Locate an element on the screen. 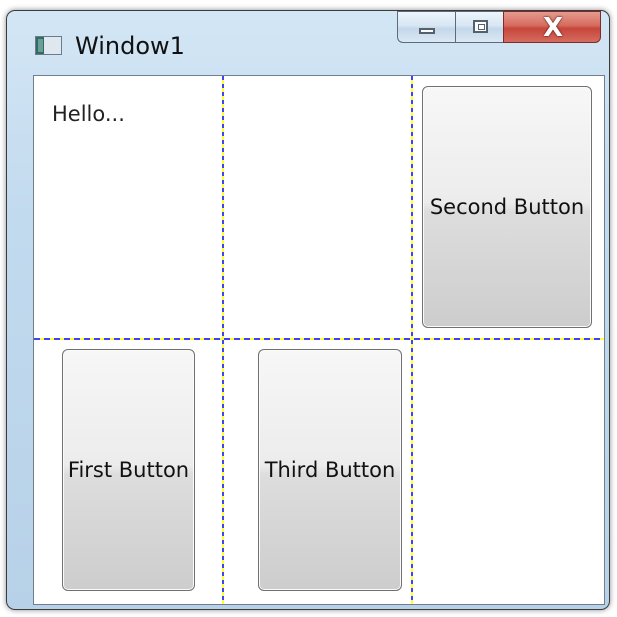 This screenshot has height=617, width=617. minimize-button is located at coordinates (426, 27).